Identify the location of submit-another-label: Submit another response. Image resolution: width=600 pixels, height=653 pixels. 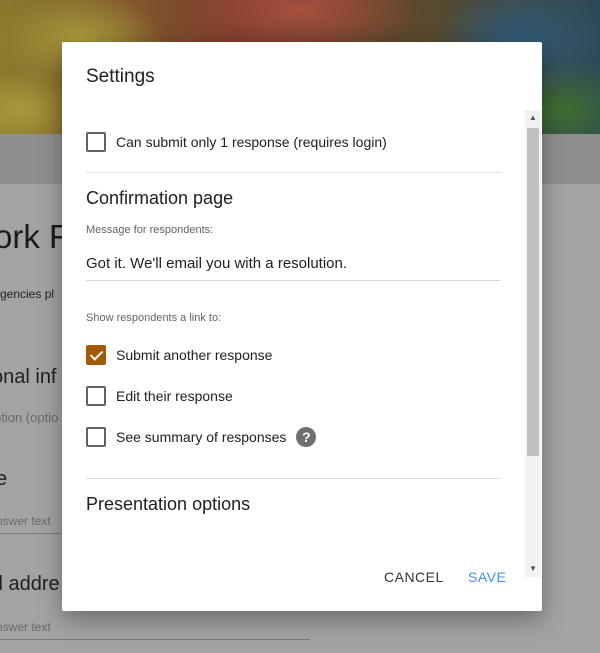
(194, 355).